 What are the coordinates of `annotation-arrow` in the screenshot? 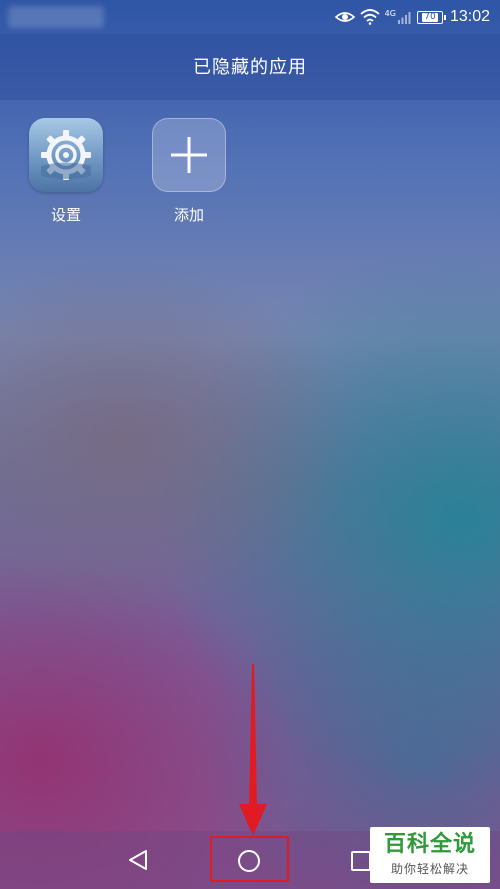 It's located at (253, 752).